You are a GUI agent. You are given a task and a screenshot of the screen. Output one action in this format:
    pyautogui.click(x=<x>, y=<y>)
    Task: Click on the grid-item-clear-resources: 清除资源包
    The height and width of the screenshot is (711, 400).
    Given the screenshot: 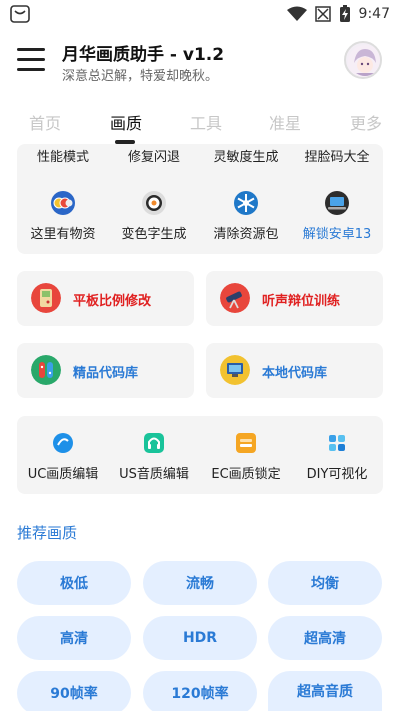 What is the action you would take?
    pyautogui.click(x=245, y=232)
    